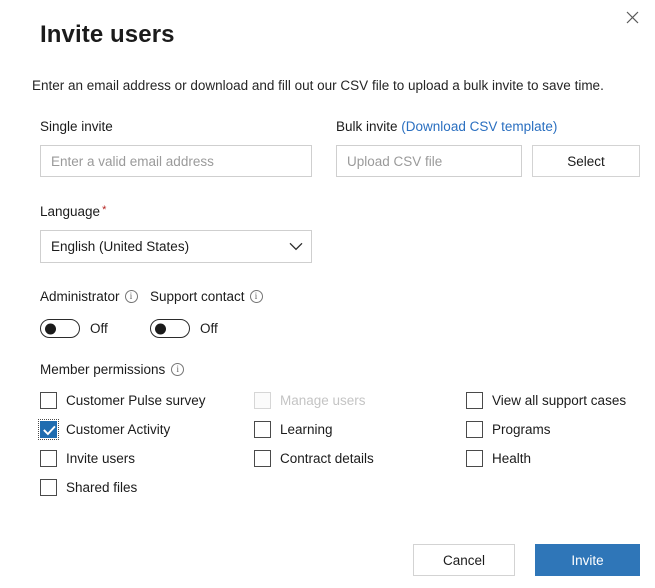  I want to click on page-title: Invite users, so click(107, 34).